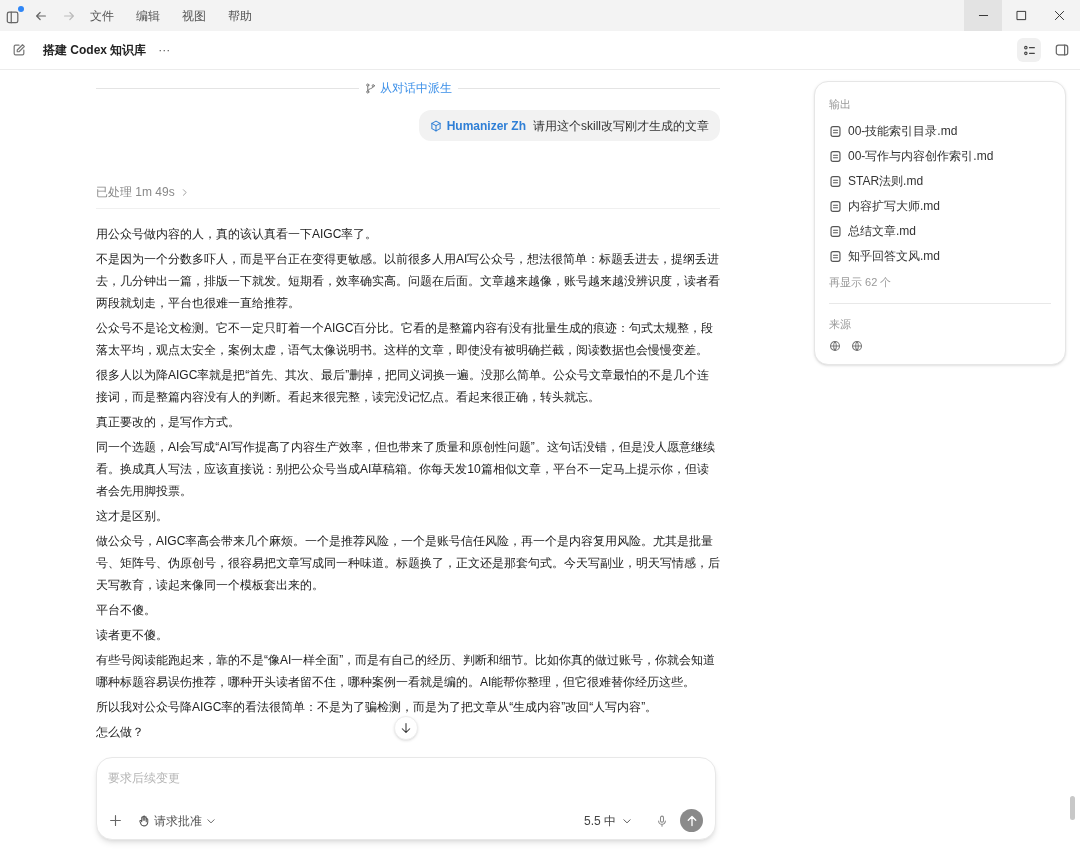 This screenshot has width=1080, height=854. What do you see at coordinates (662, 820) in the screenshot?
I see `microphone-icon` at bounding box center [662, 820].